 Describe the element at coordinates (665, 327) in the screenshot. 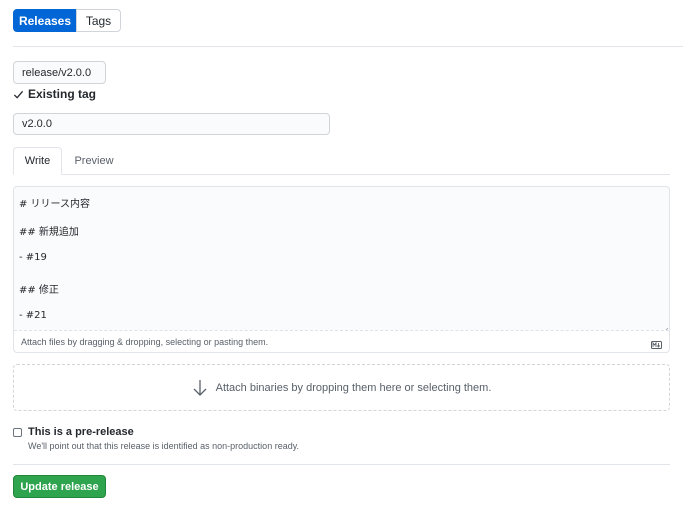

I see `resize-handle-icon` at that location.